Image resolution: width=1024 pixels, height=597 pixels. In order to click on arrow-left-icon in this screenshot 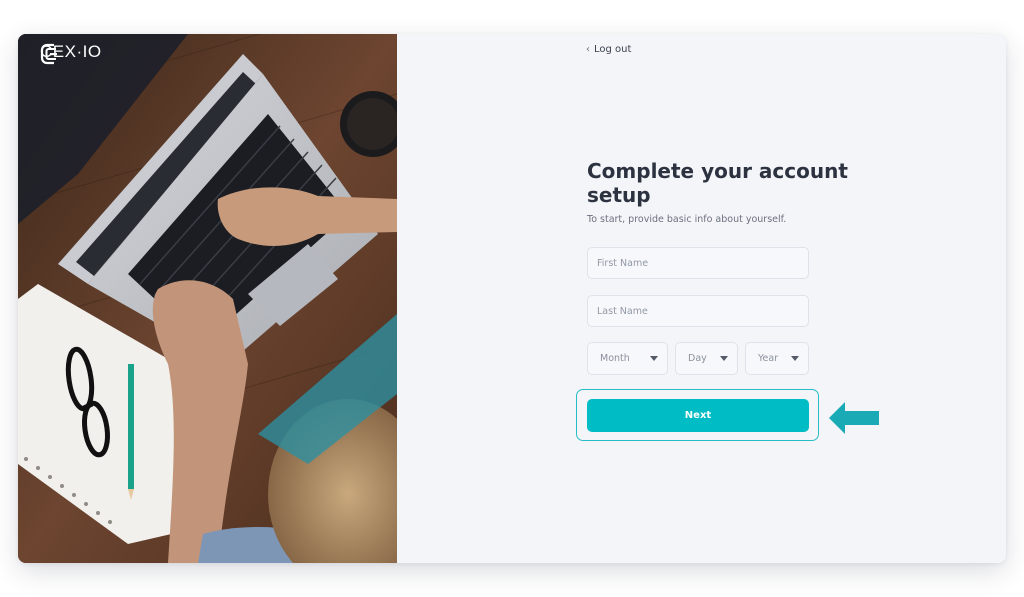, I will do `click(854, 418)`.